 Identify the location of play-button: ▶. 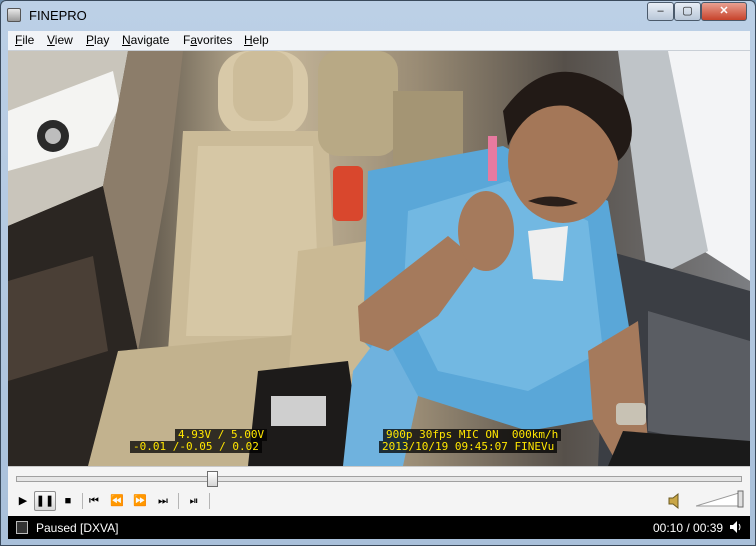
(23, 501).